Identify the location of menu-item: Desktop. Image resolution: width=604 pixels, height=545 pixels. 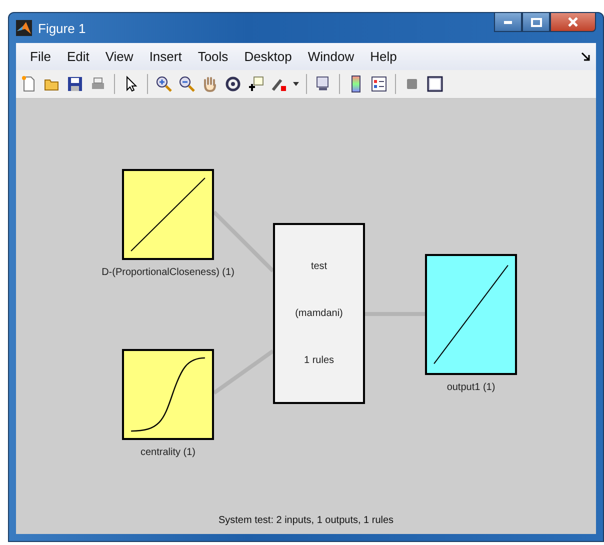
(268, 56).